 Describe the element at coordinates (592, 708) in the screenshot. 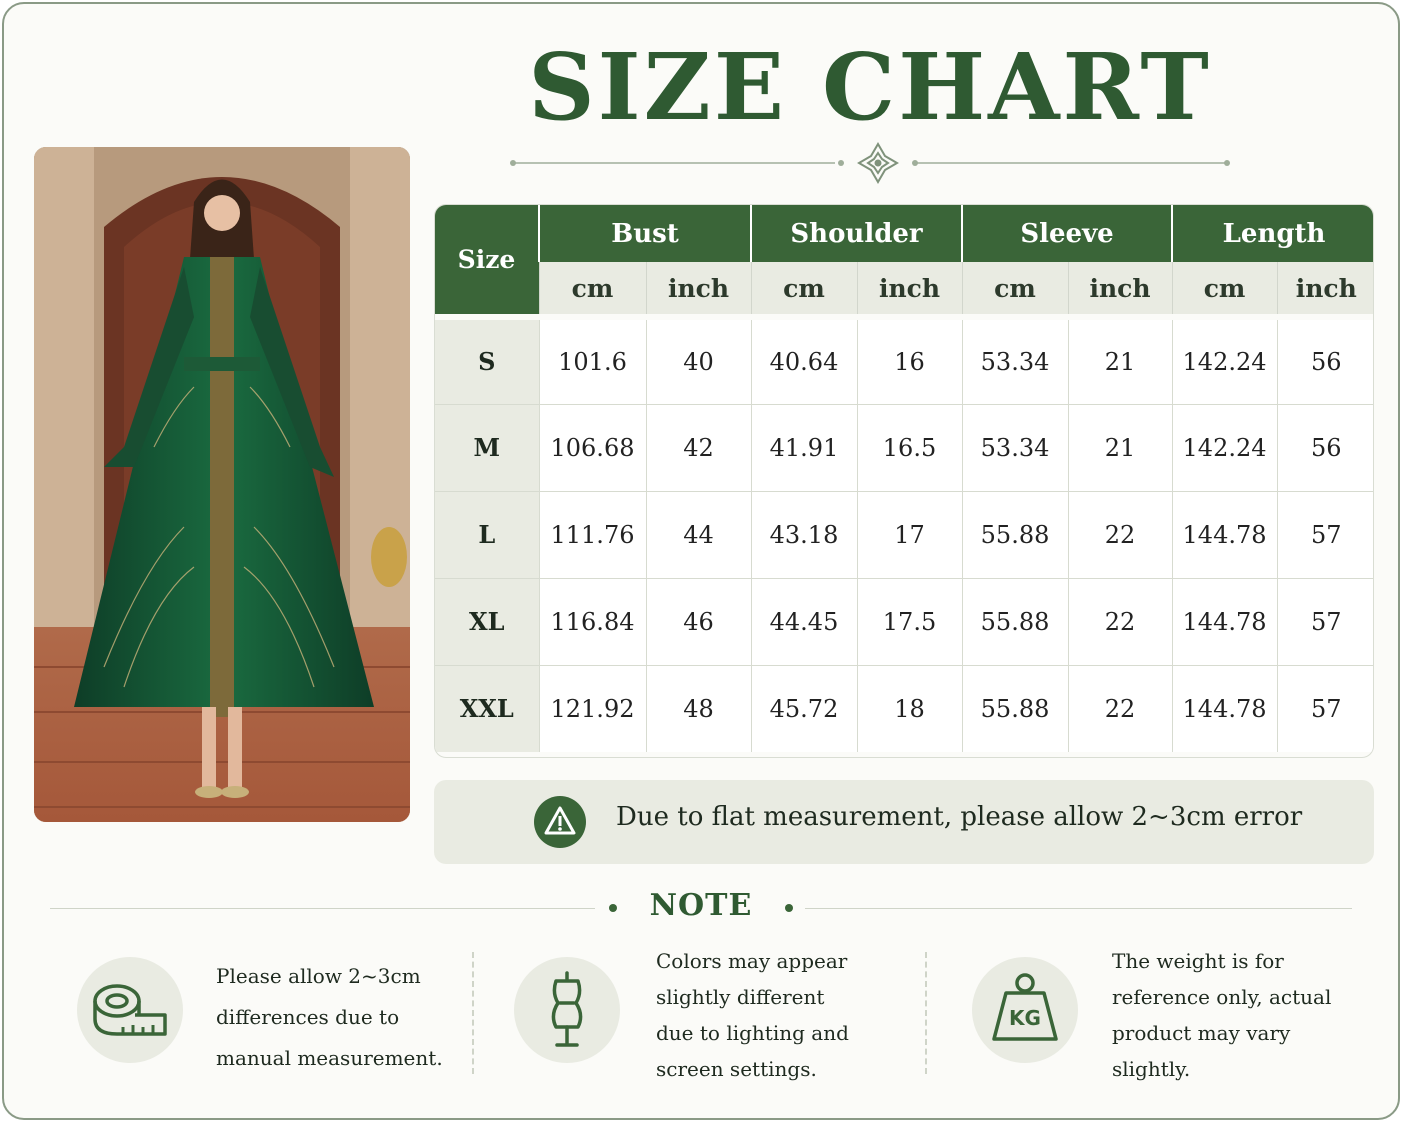

I see `table-cell: 121.92` at that location.